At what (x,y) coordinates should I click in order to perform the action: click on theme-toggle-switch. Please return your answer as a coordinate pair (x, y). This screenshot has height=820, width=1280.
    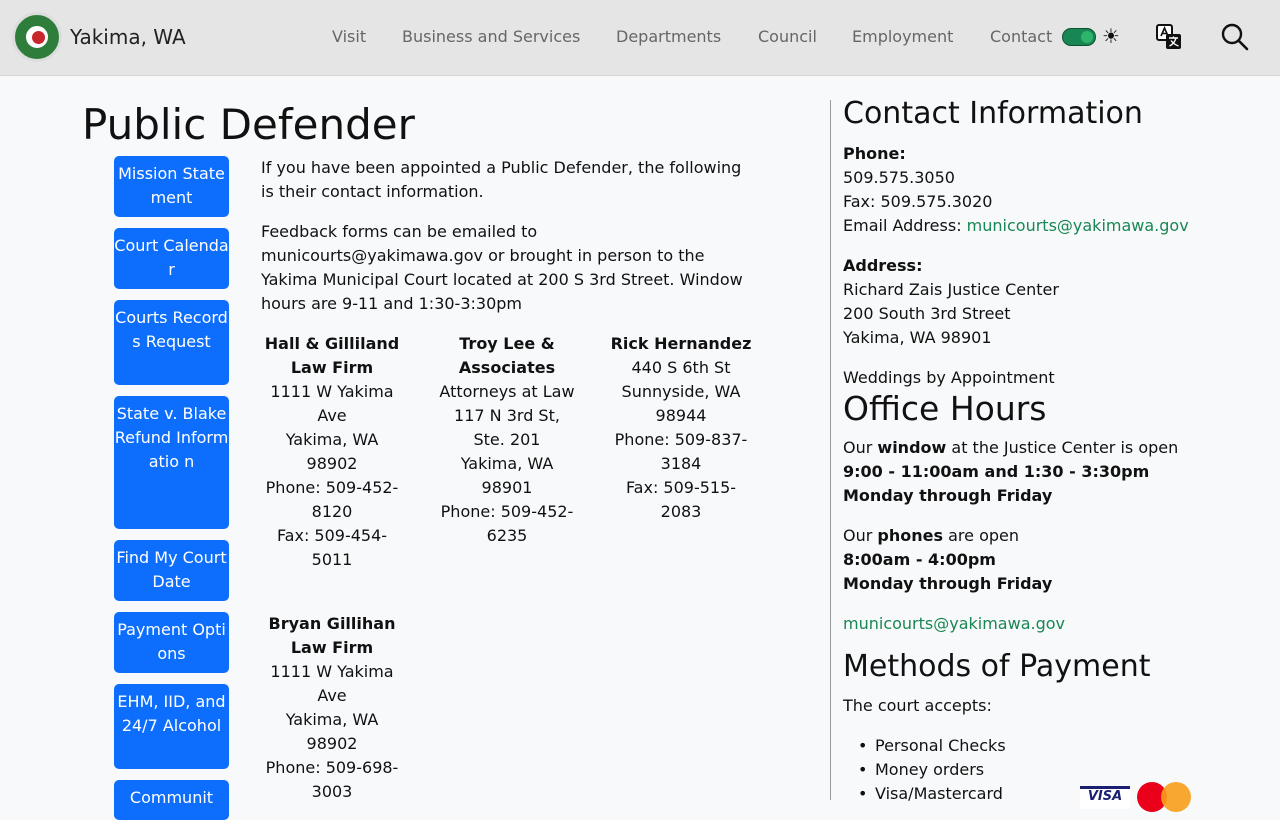
    Looking at the image, I should click on (1079, 37).